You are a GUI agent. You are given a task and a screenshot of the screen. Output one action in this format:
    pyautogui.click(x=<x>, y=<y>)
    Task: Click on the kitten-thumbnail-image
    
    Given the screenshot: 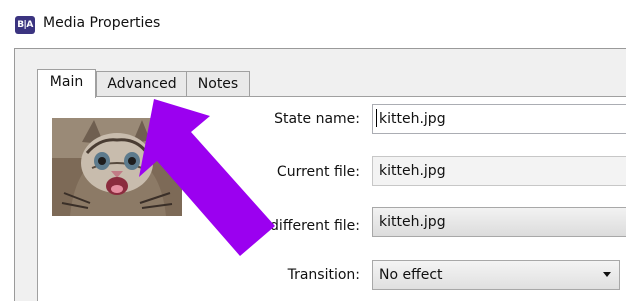 What is the action you would take?
    pyautogui.click(x=117, y=167)
    